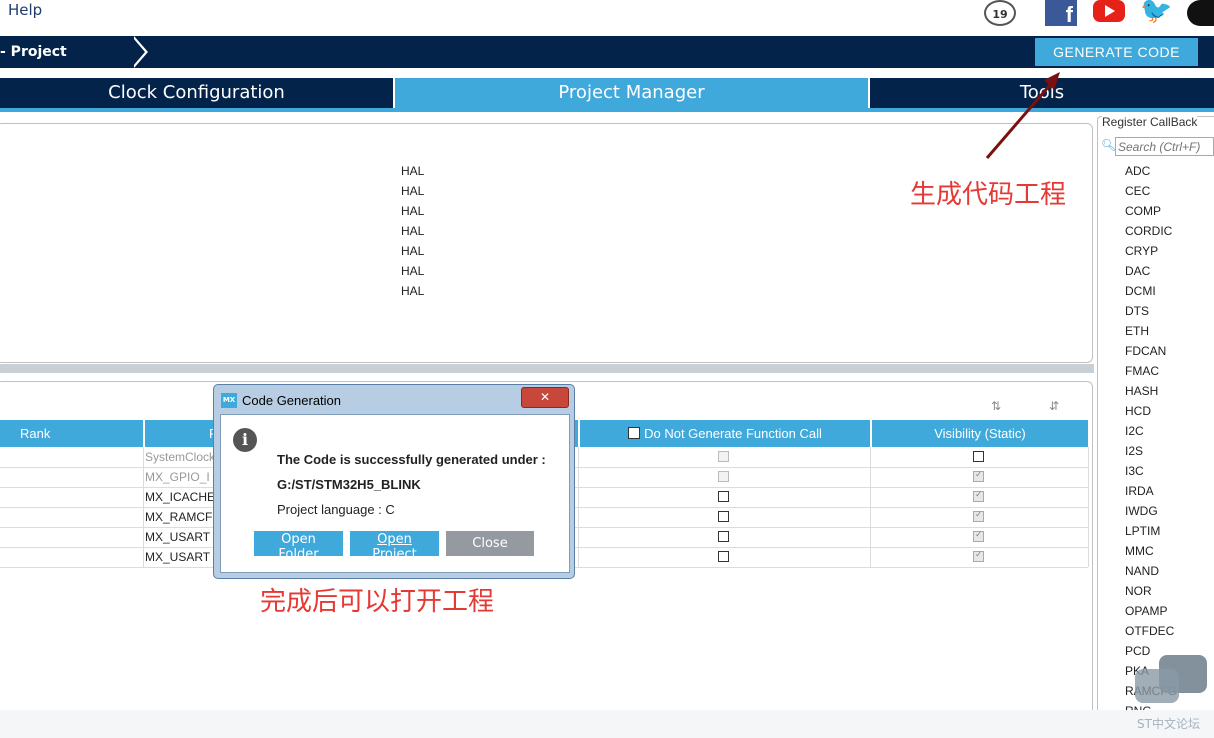 The image size is (1214, 738). Describe the element at coordinates (1134, 451) in the screenshot. I see `callback-item-i2s: I2S` at that location.